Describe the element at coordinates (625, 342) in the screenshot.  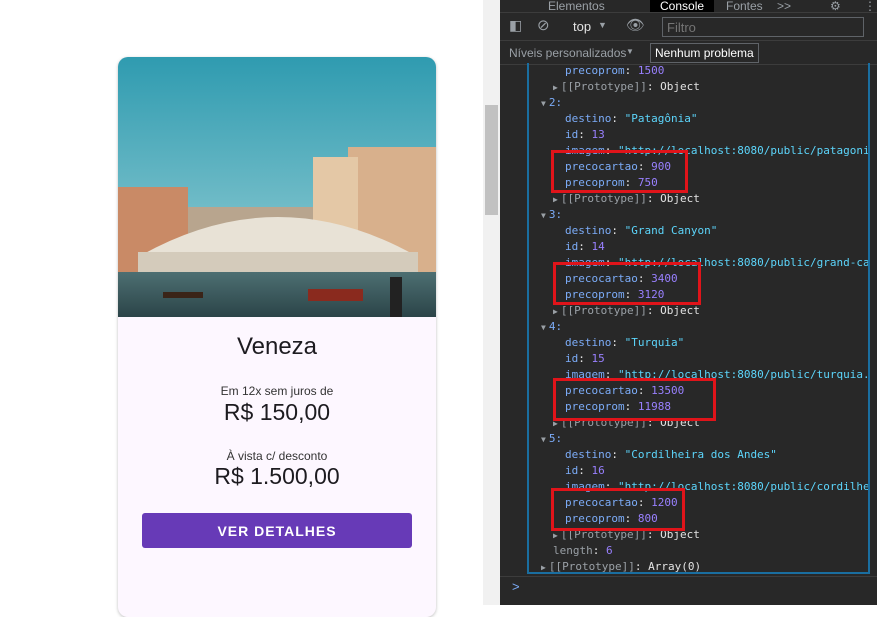
I see `log-line: destino: "Turquia"` at that location.